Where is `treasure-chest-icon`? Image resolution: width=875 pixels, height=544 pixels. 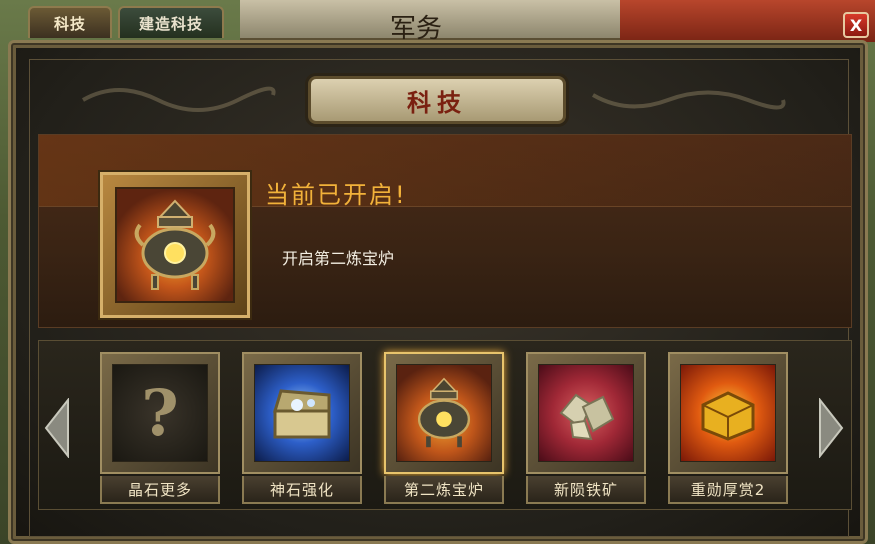
treasure-chest-icon is located at coordinates (302, 413).